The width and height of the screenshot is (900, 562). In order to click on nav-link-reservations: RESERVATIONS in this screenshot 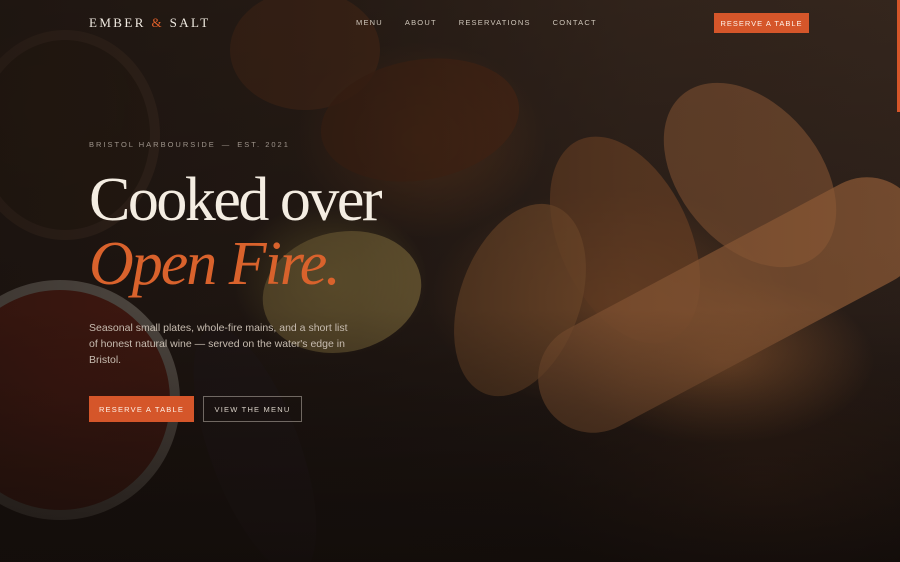, I will do `click(495, 22)`.